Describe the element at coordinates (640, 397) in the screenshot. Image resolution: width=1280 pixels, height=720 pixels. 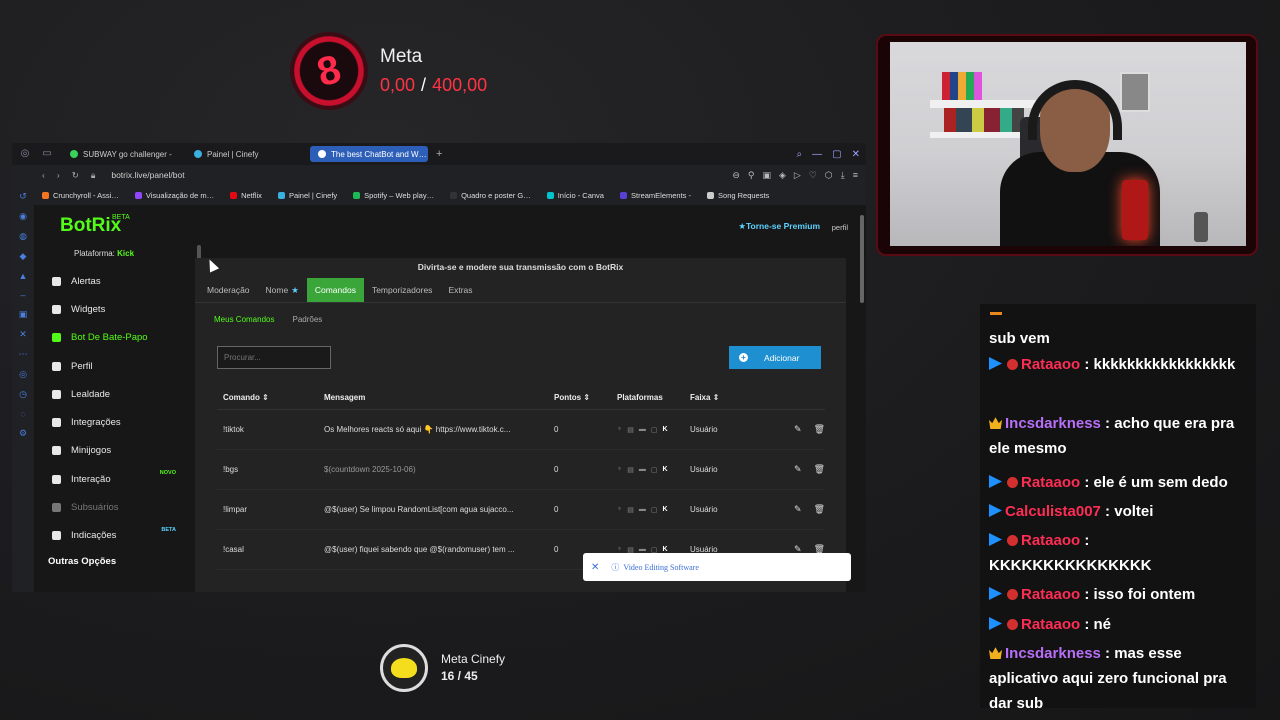
I see `col-platforms: Plataformas` at that location.